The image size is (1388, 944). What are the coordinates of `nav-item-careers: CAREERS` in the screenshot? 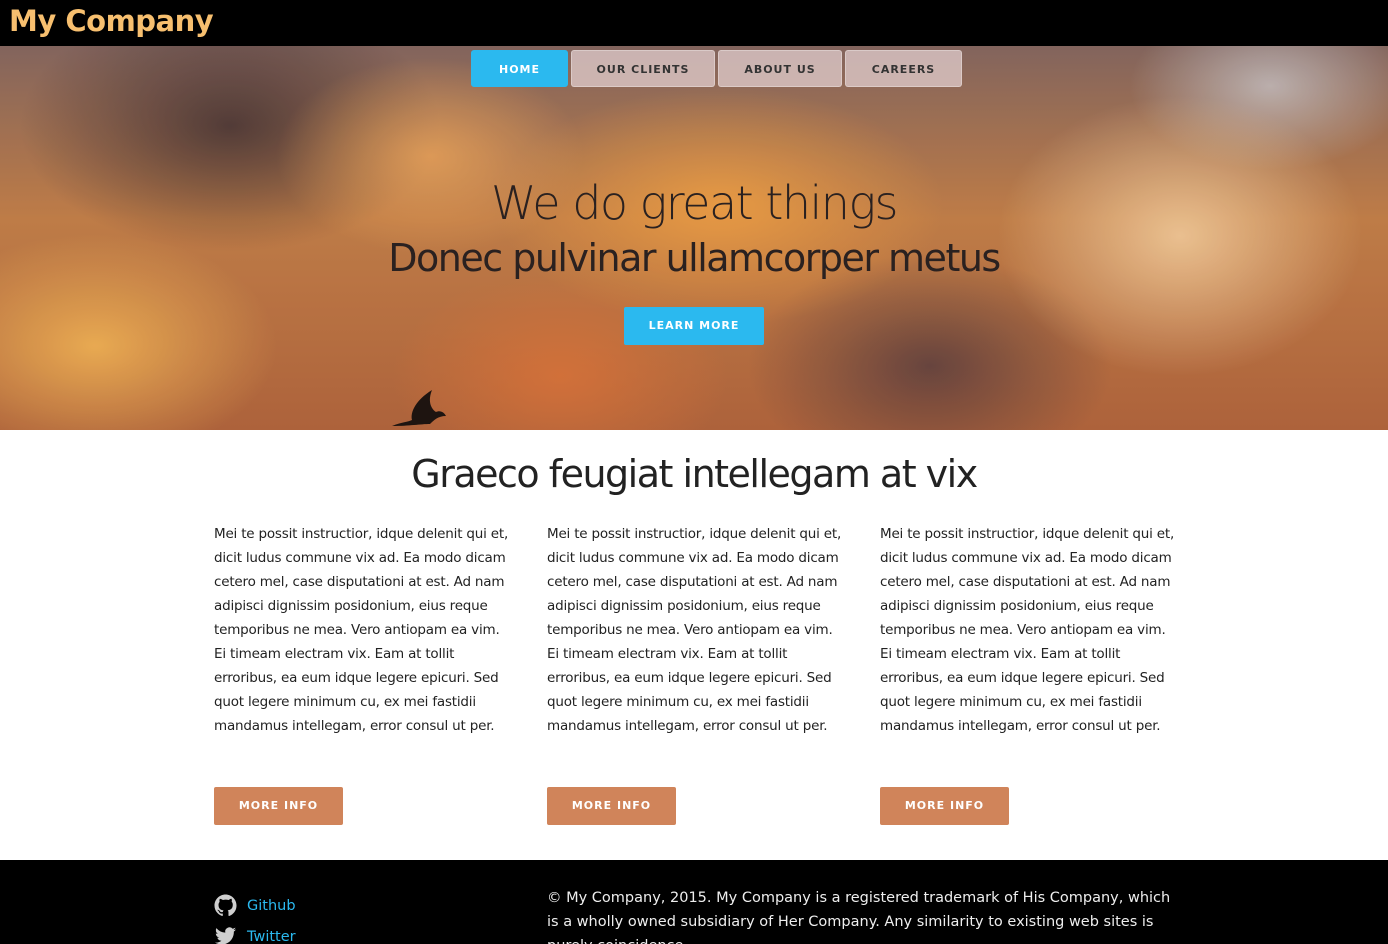 It's located at (903, 68).